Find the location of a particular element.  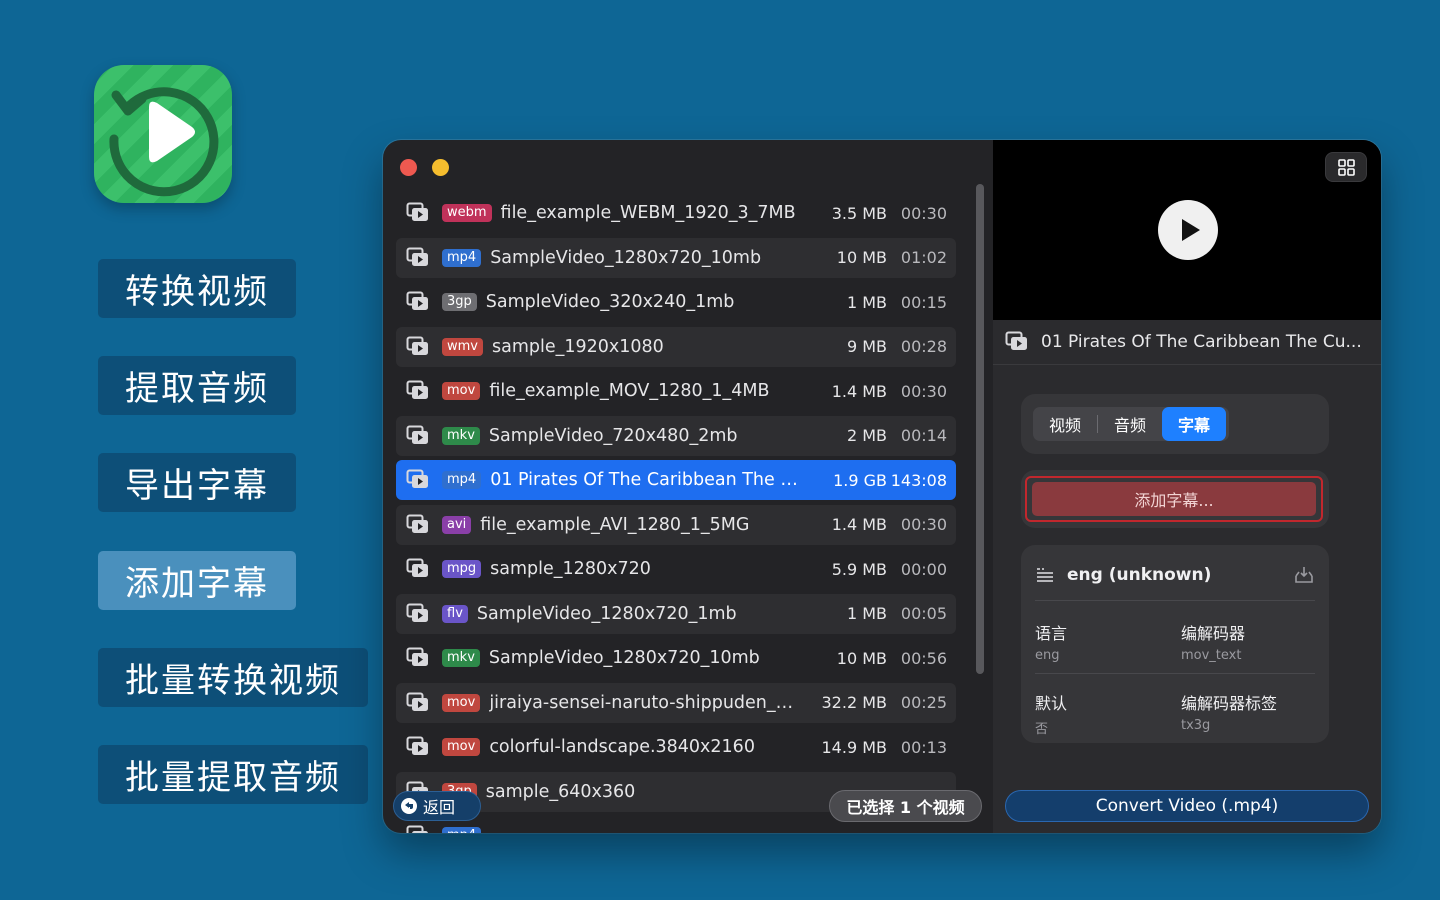

feature-label: 提取音频 is located at coordinates (197, 389).